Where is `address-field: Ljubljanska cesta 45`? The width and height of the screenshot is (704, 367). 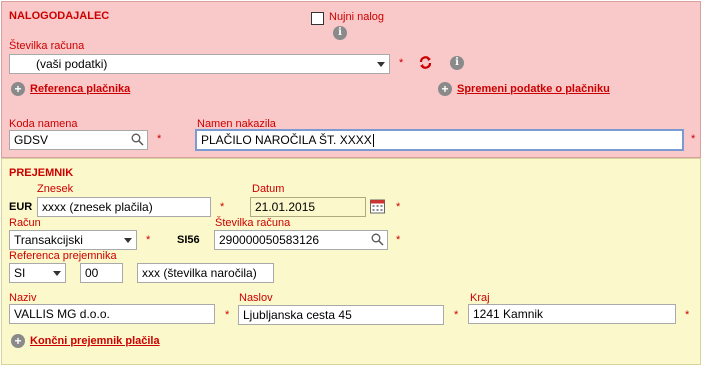
address-field: Ljubljanska cesta 45 is located at coordinates (341, 315).